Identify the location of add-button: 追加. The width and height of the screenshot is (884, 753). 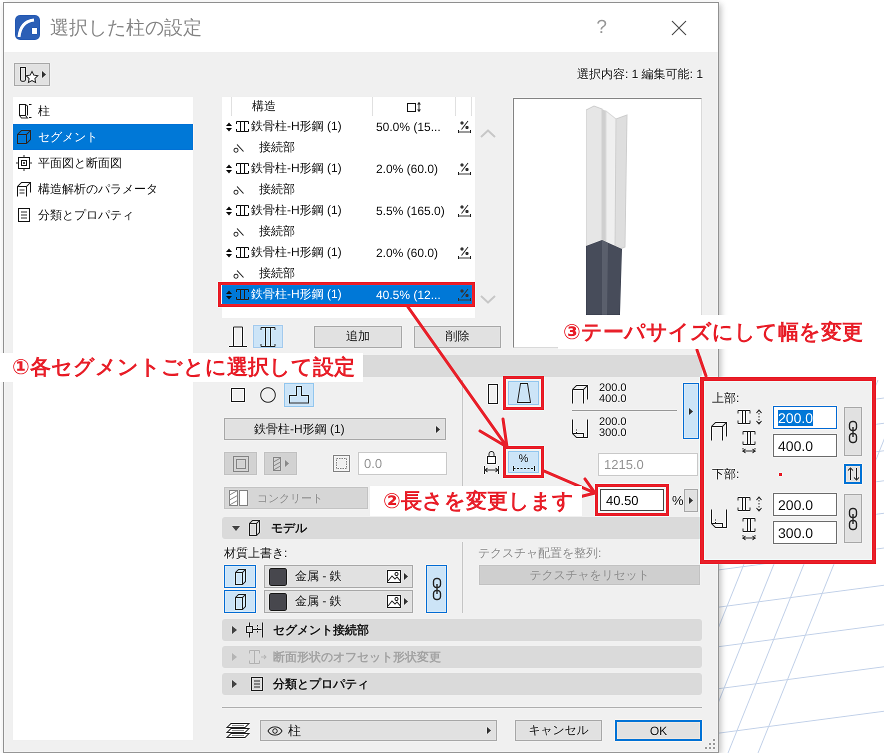
(358, 337).